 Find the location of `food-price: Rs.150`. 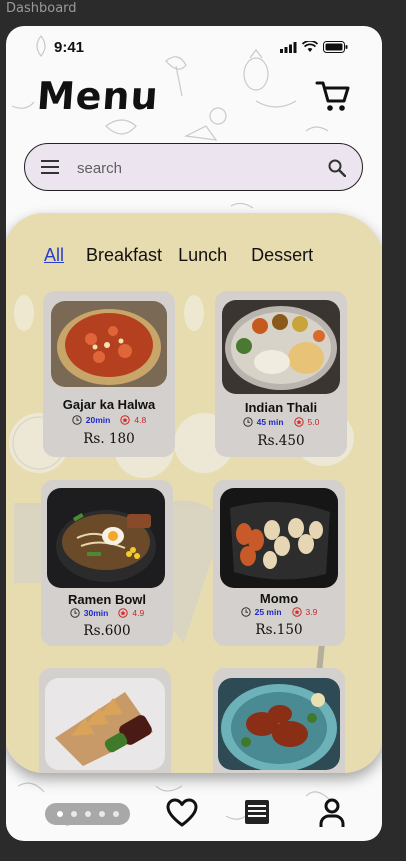

food-price: Rs.150 is located at coordinates (279, 630).